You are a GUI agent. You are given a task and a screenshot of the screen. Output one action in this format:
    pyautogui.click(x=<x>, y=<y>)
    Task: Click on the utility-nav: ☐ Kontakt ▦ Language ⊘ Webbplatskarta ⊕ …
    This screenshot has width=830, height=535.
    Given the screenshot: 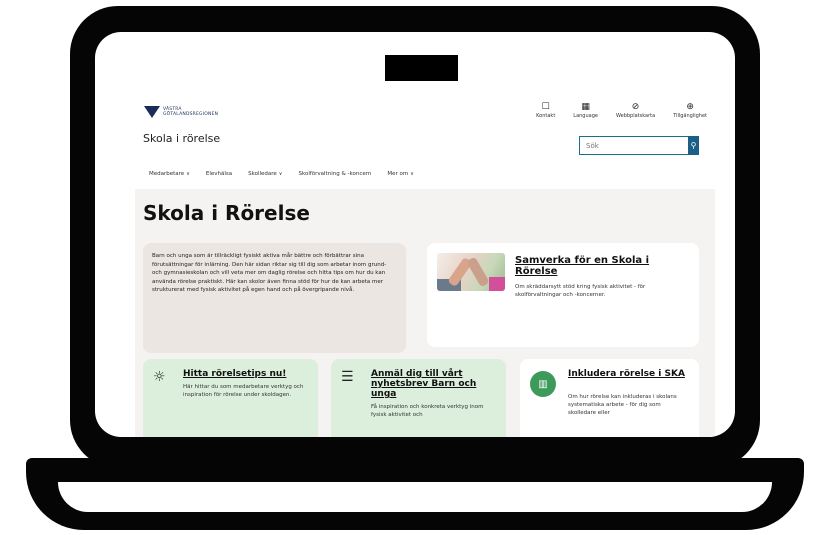 What is the action you would take?
    pyautogui.click(x=621, y=110)
    